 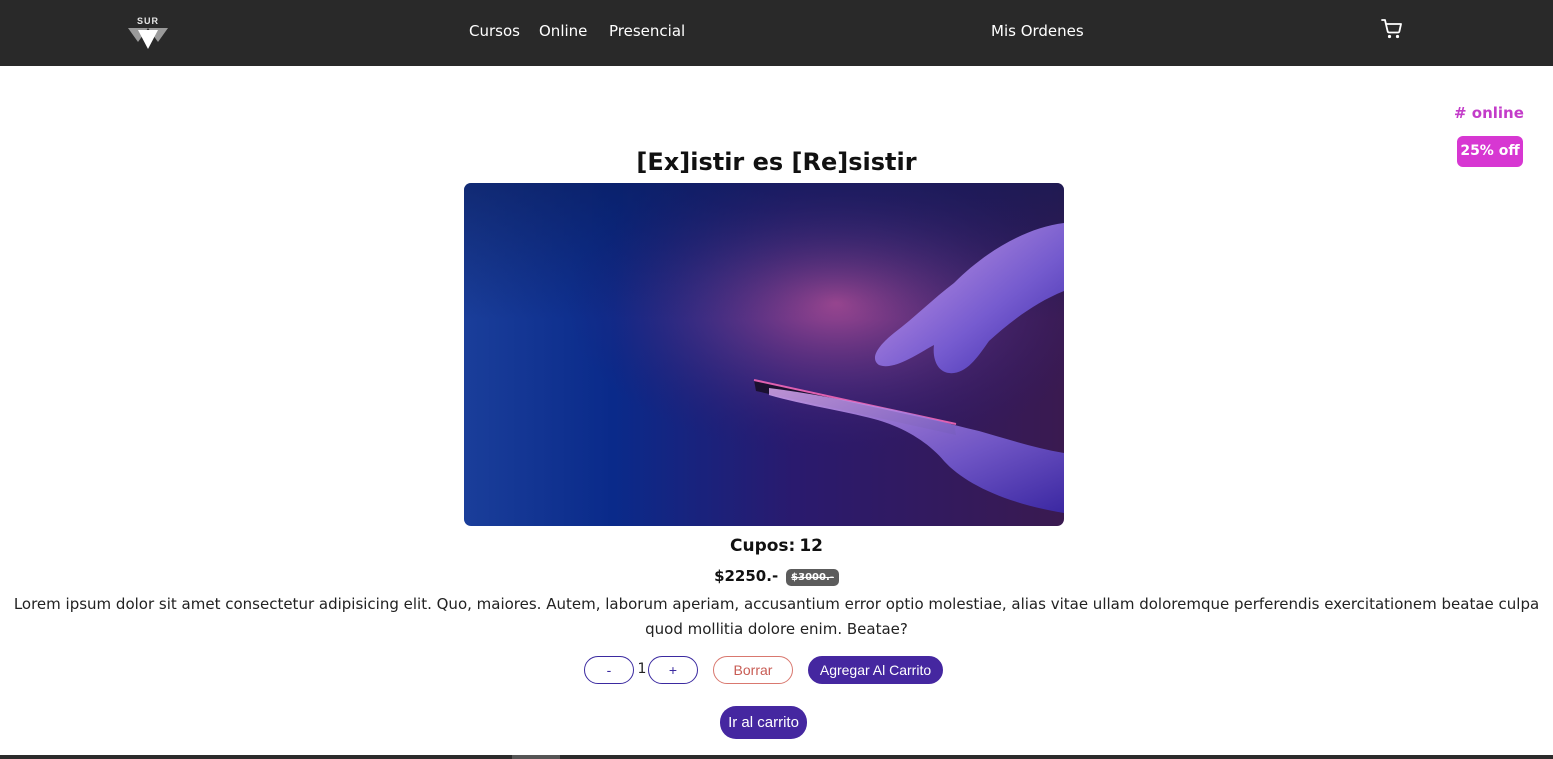 What do you see at coordinates (147, 21) in the screenshot?
I see `logo-text: SUR` at bounding box center [147, 21].